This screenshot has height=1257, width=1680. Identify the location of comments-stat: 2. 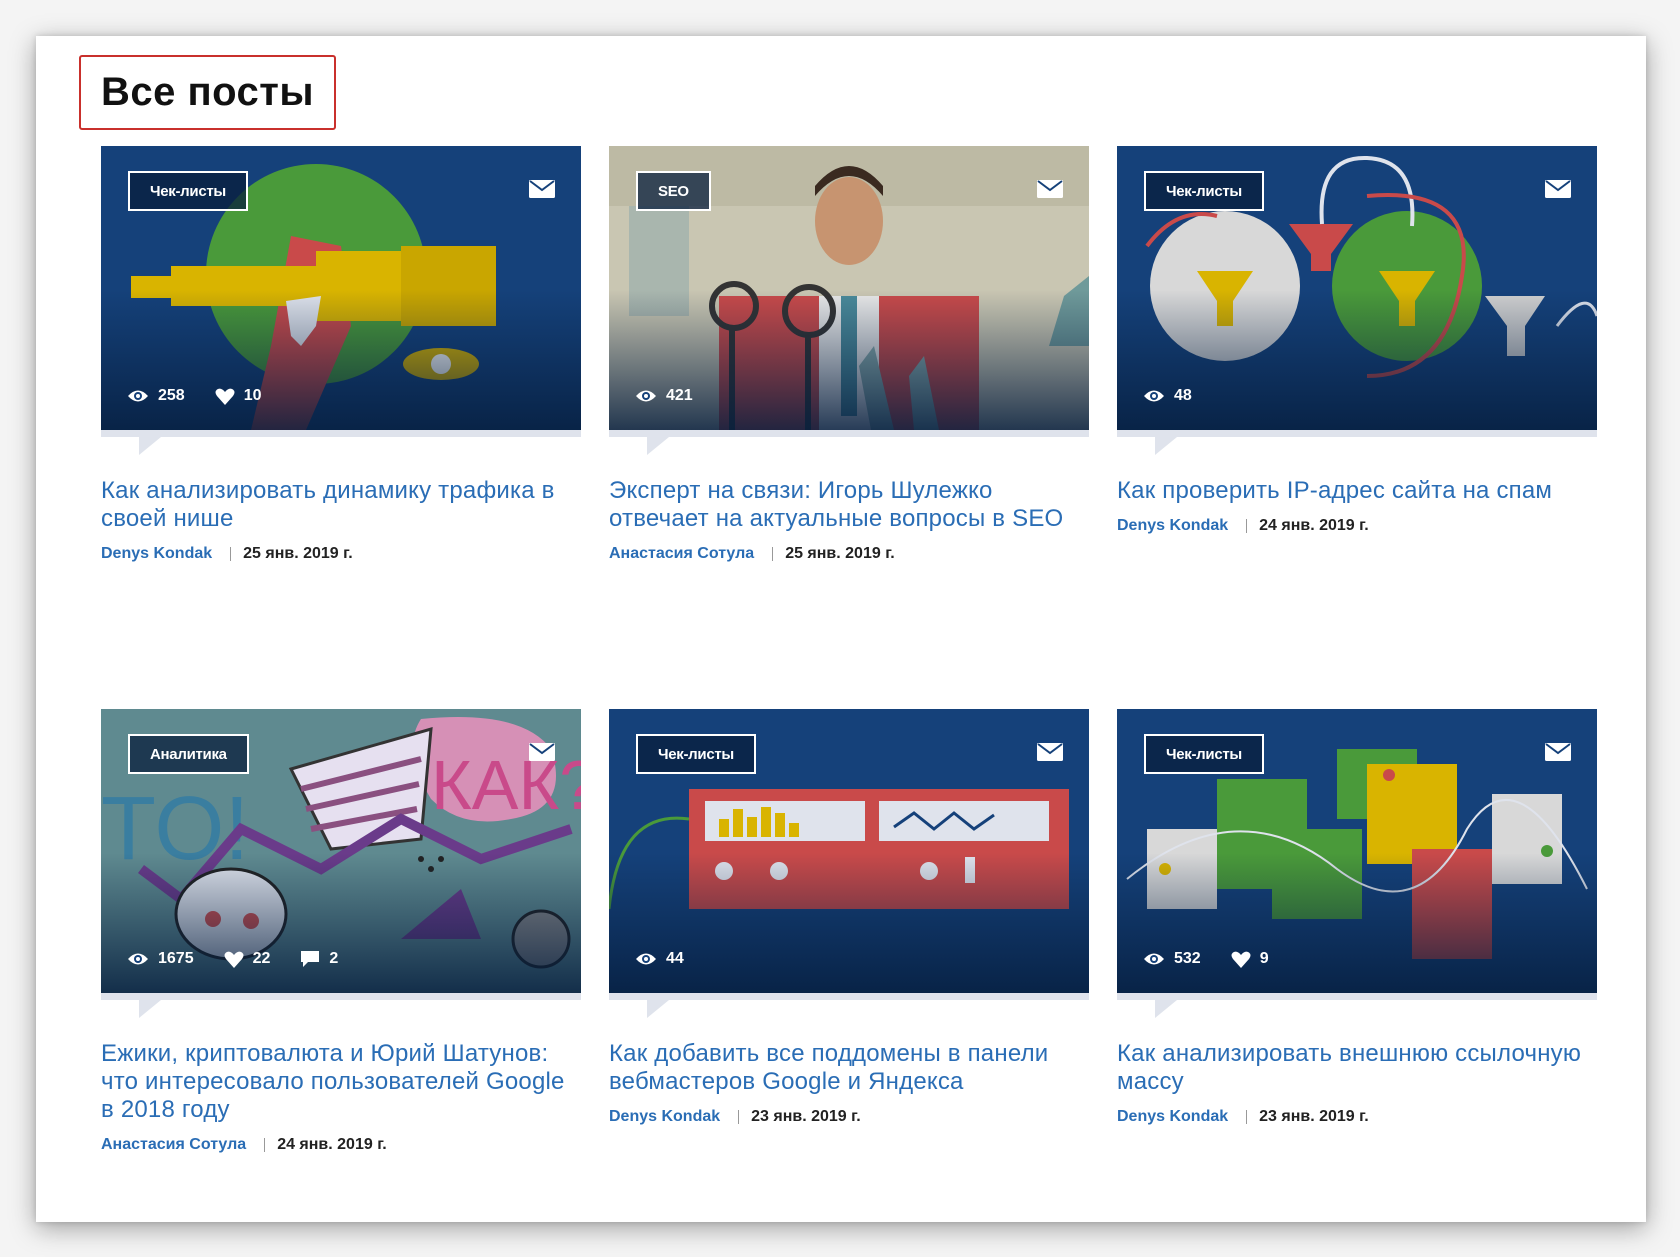
(319, 959).